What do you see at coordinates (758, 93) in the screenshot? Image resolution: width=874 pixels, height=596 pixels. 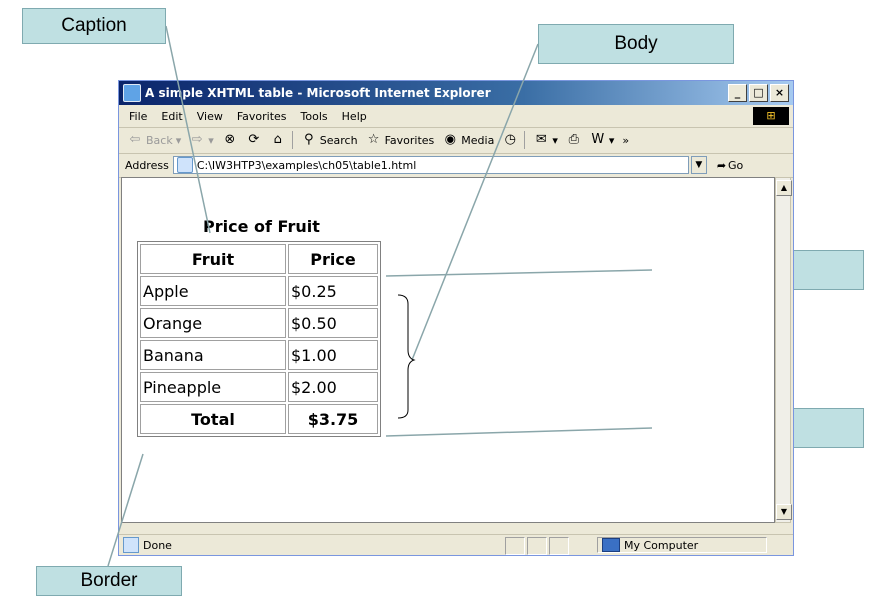 I see `maximize-button: □` at bounding box center [758, 93].